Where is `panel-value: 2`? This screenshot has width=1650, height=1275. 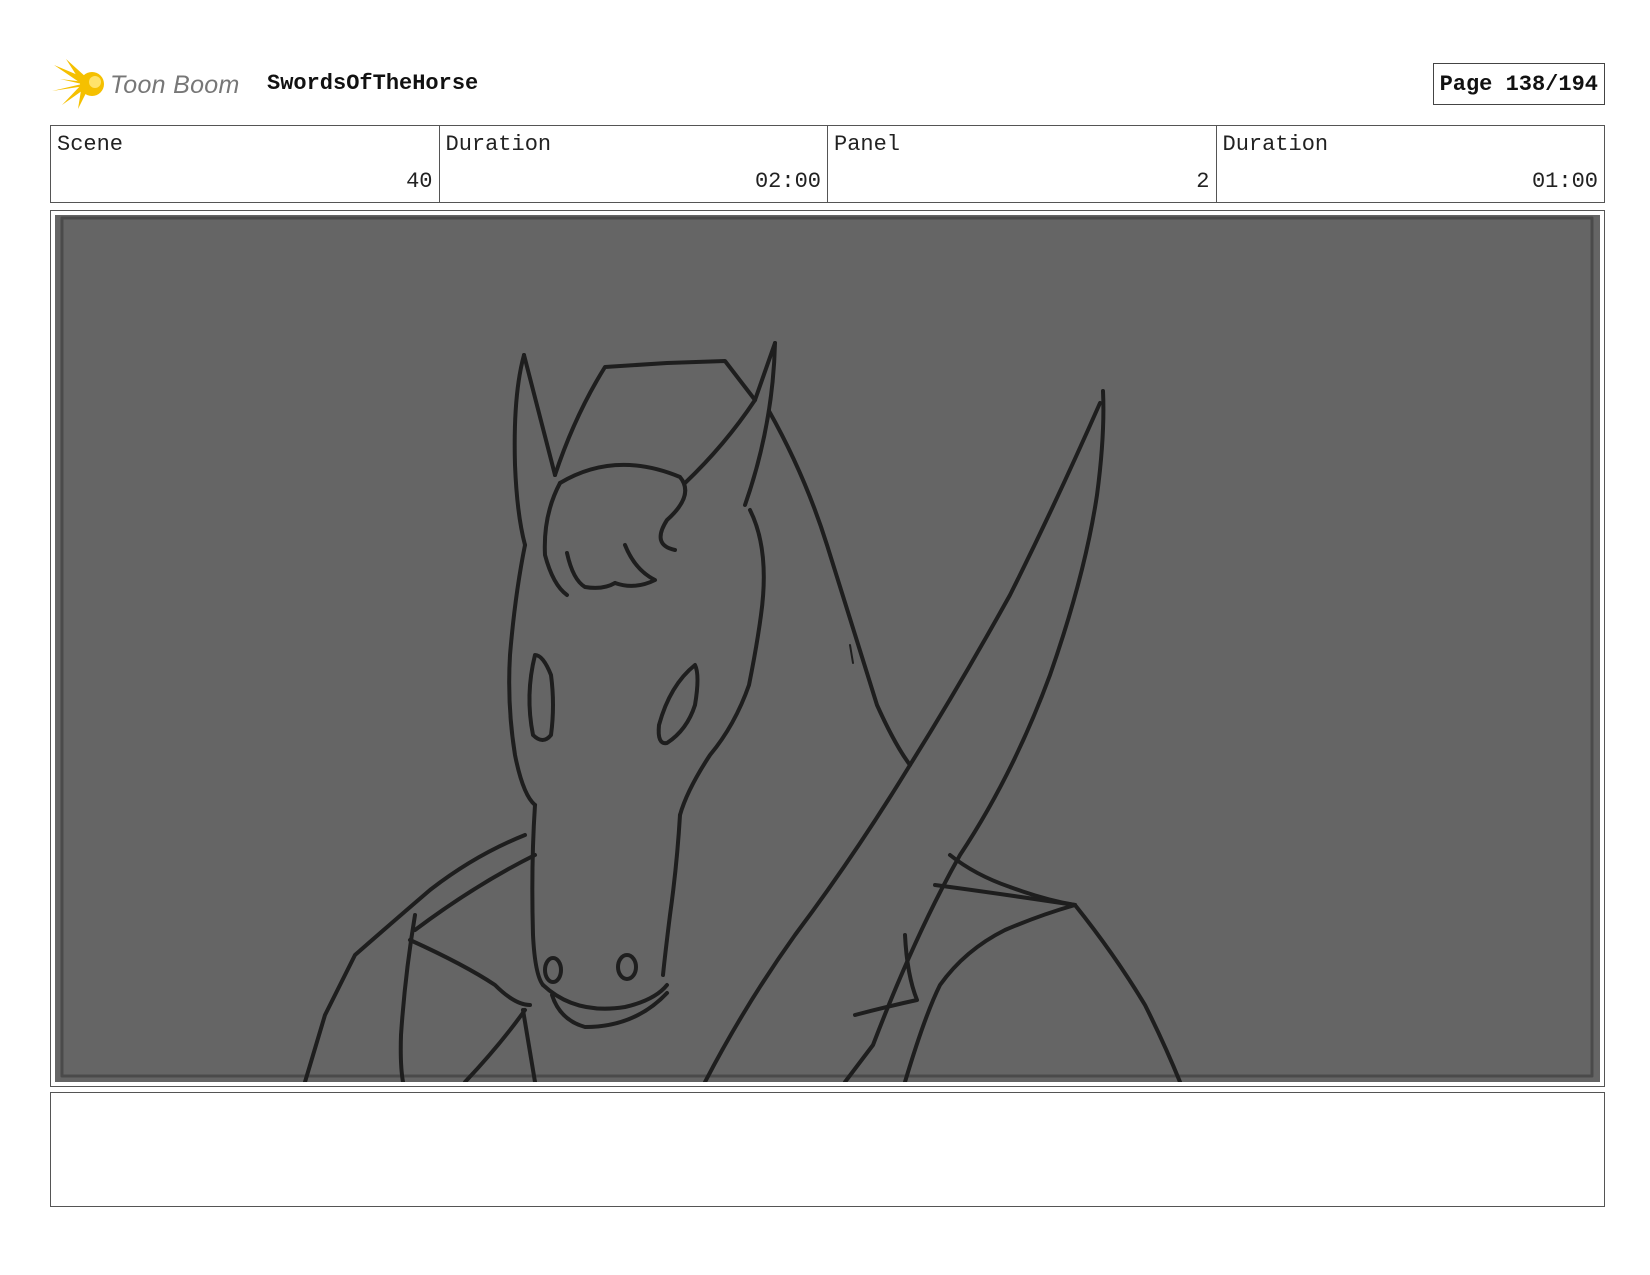
panel-value: 2 is located at coordinates (1203, 181).